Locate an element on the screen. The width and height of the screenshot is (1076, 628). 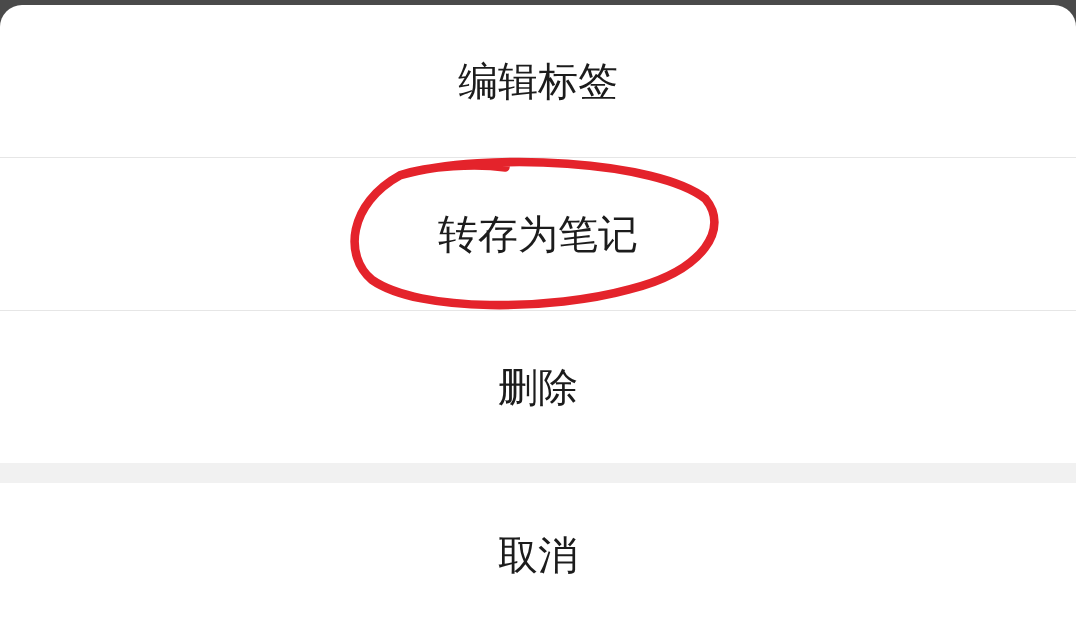
menu-item: 删除 is located at coordinates (538, 387).